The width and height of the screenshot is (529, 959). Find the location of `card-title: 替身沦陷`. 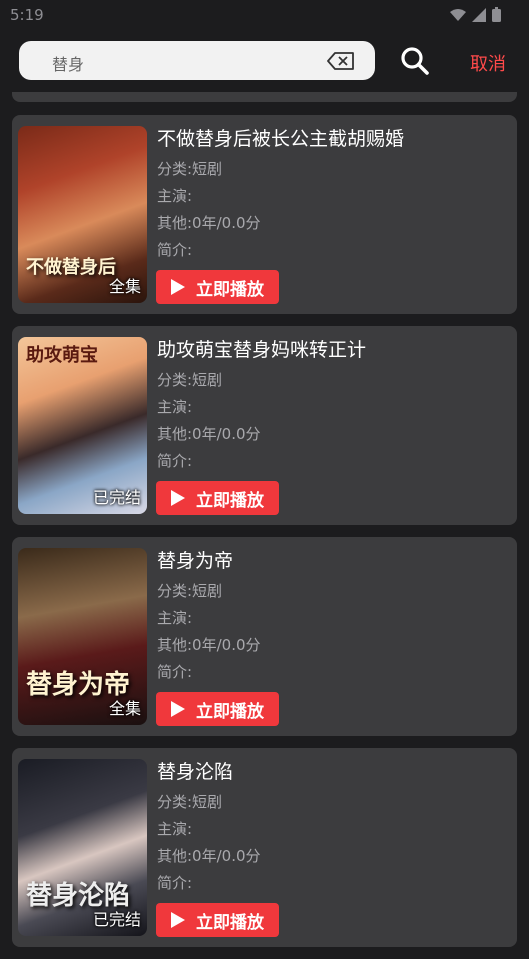

card-title: 替身沦陷 is located at coordinates (195, 772).